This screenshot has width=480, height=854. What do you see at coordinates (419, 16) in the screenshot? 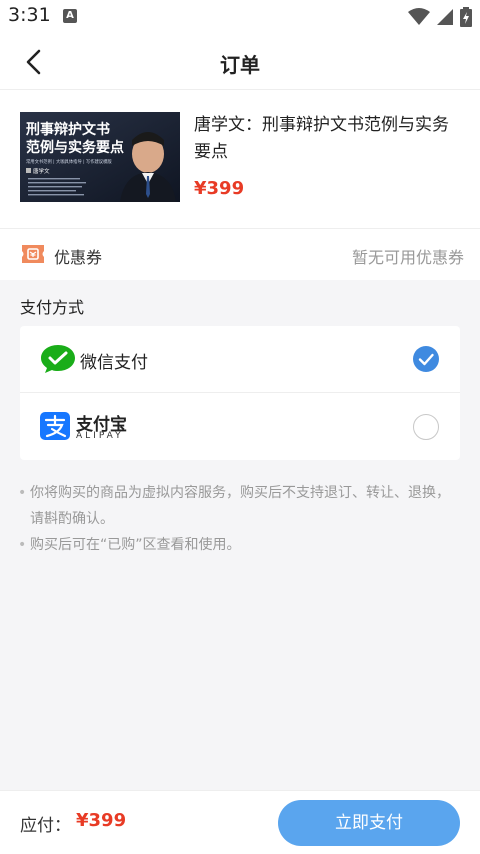
I see `wifi-icon` at bounding box center [419, 16].